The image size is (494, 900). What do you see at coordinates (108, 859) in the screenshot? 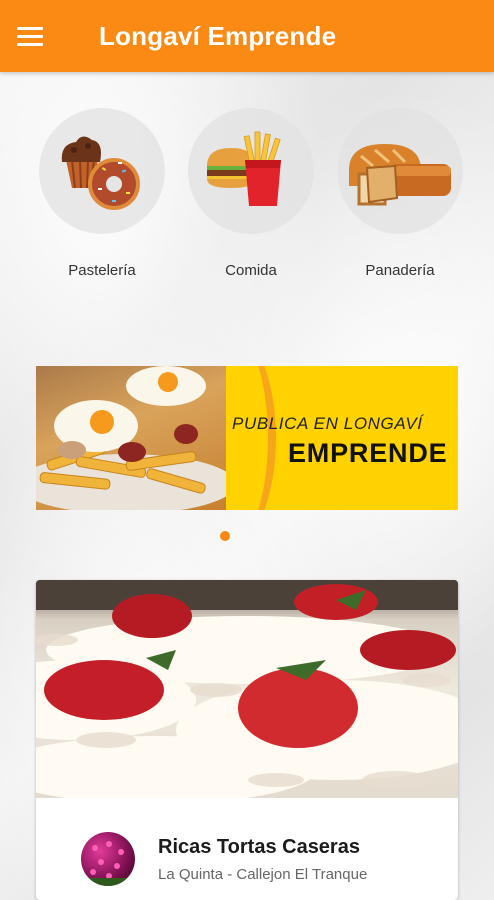
I see `shop-avatar` at bounding box center [108, 859].